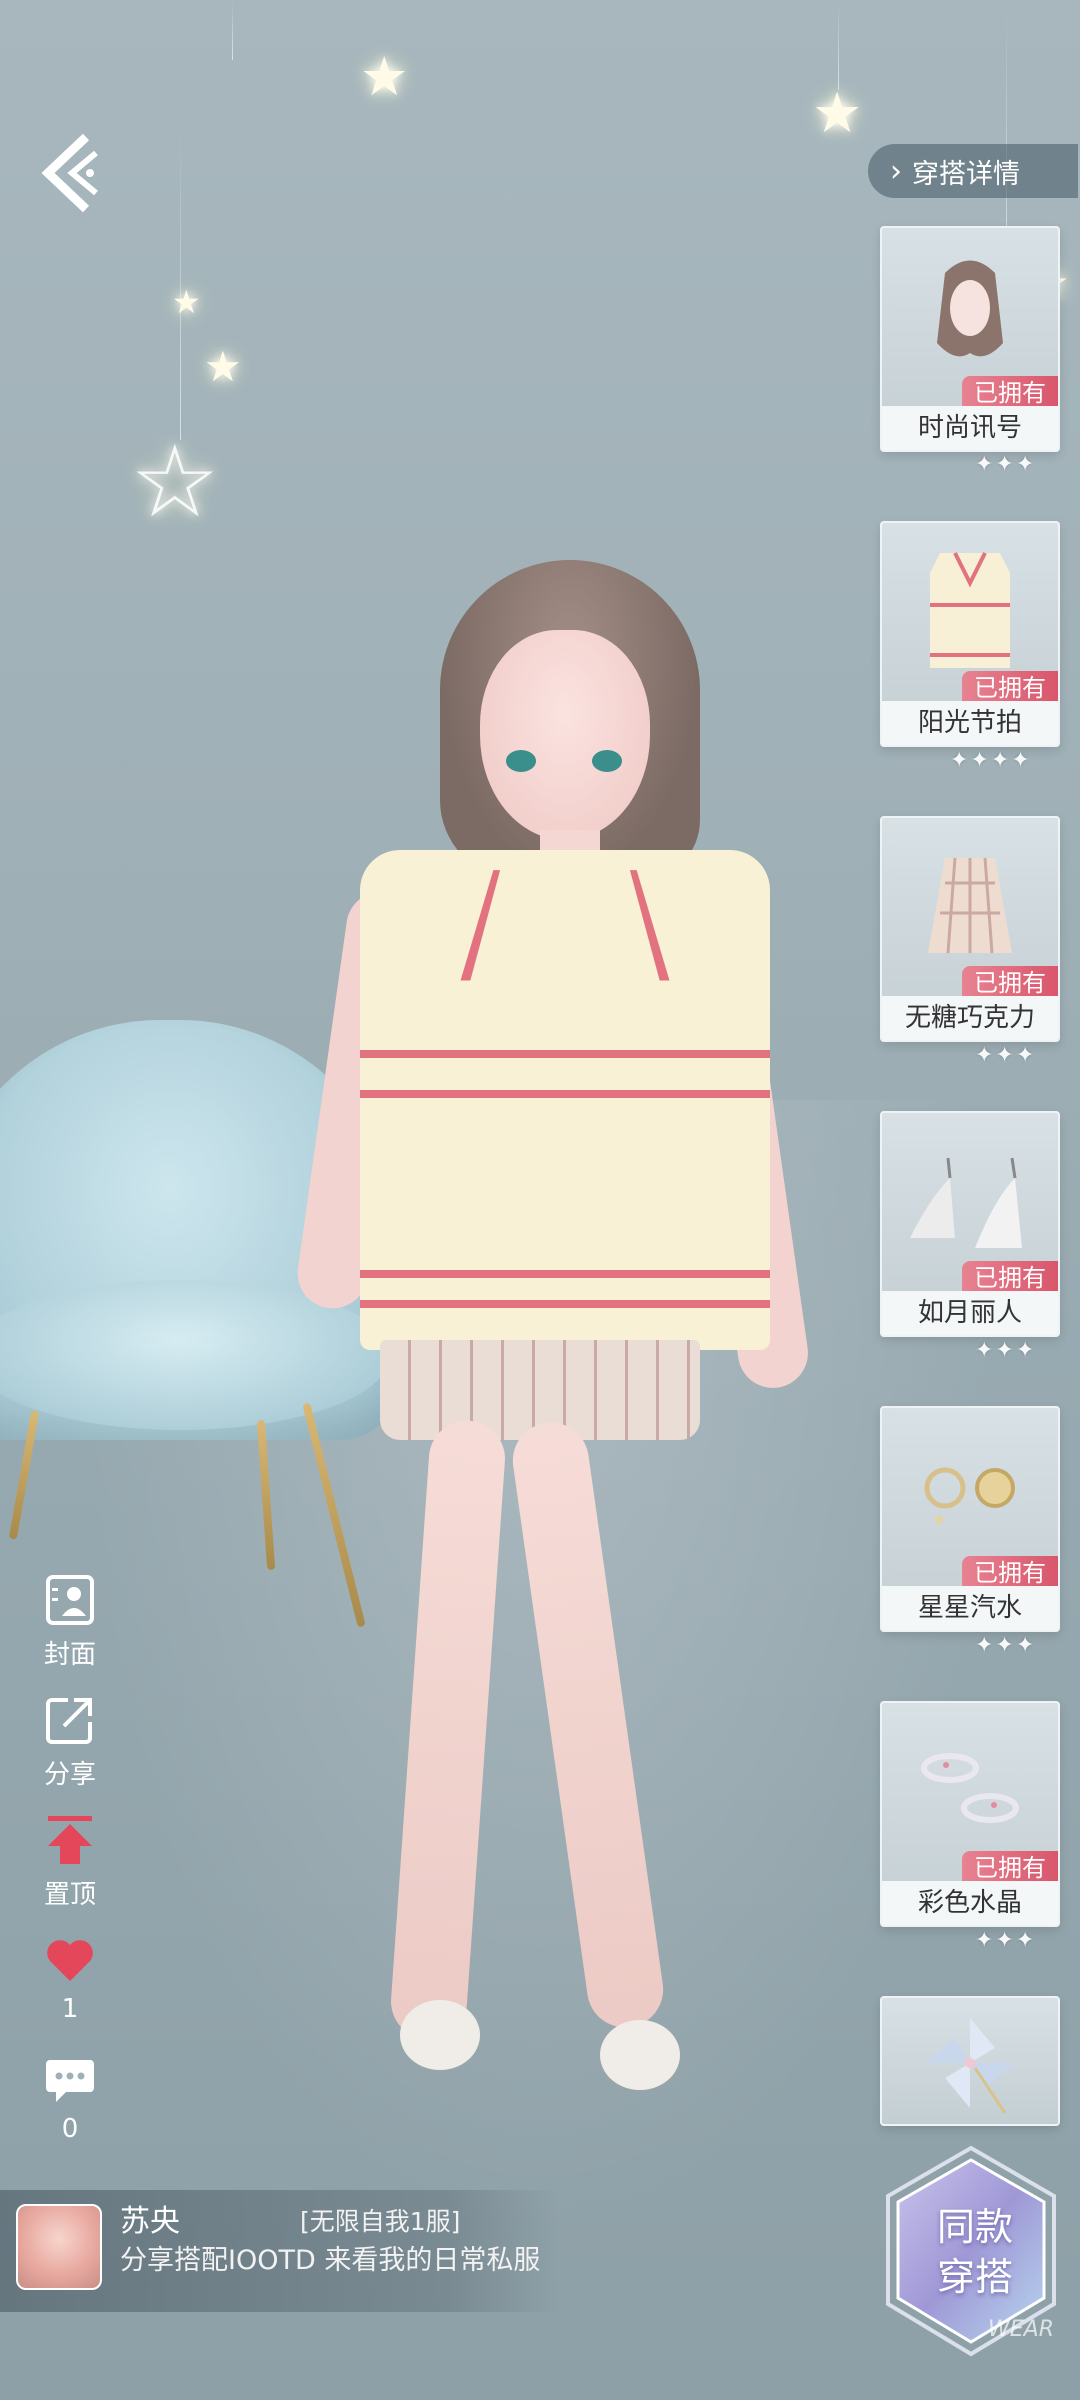 The height and width of the screenshot is (2400, 1080). Describe the element at coordinates (330, 2260) in the screenshot. I see `post-description: 分享搭配IOOTD 来看我的日常私服` at that location.